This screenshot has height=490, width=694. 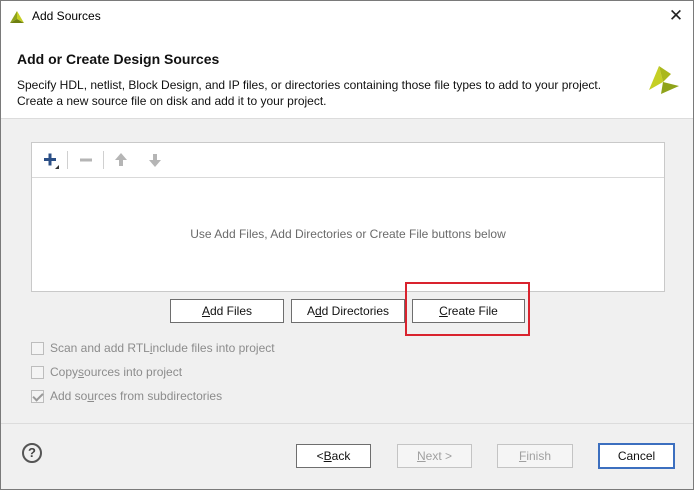 I want to click on add-files-button: Add Files, so click(x=227, y=311).